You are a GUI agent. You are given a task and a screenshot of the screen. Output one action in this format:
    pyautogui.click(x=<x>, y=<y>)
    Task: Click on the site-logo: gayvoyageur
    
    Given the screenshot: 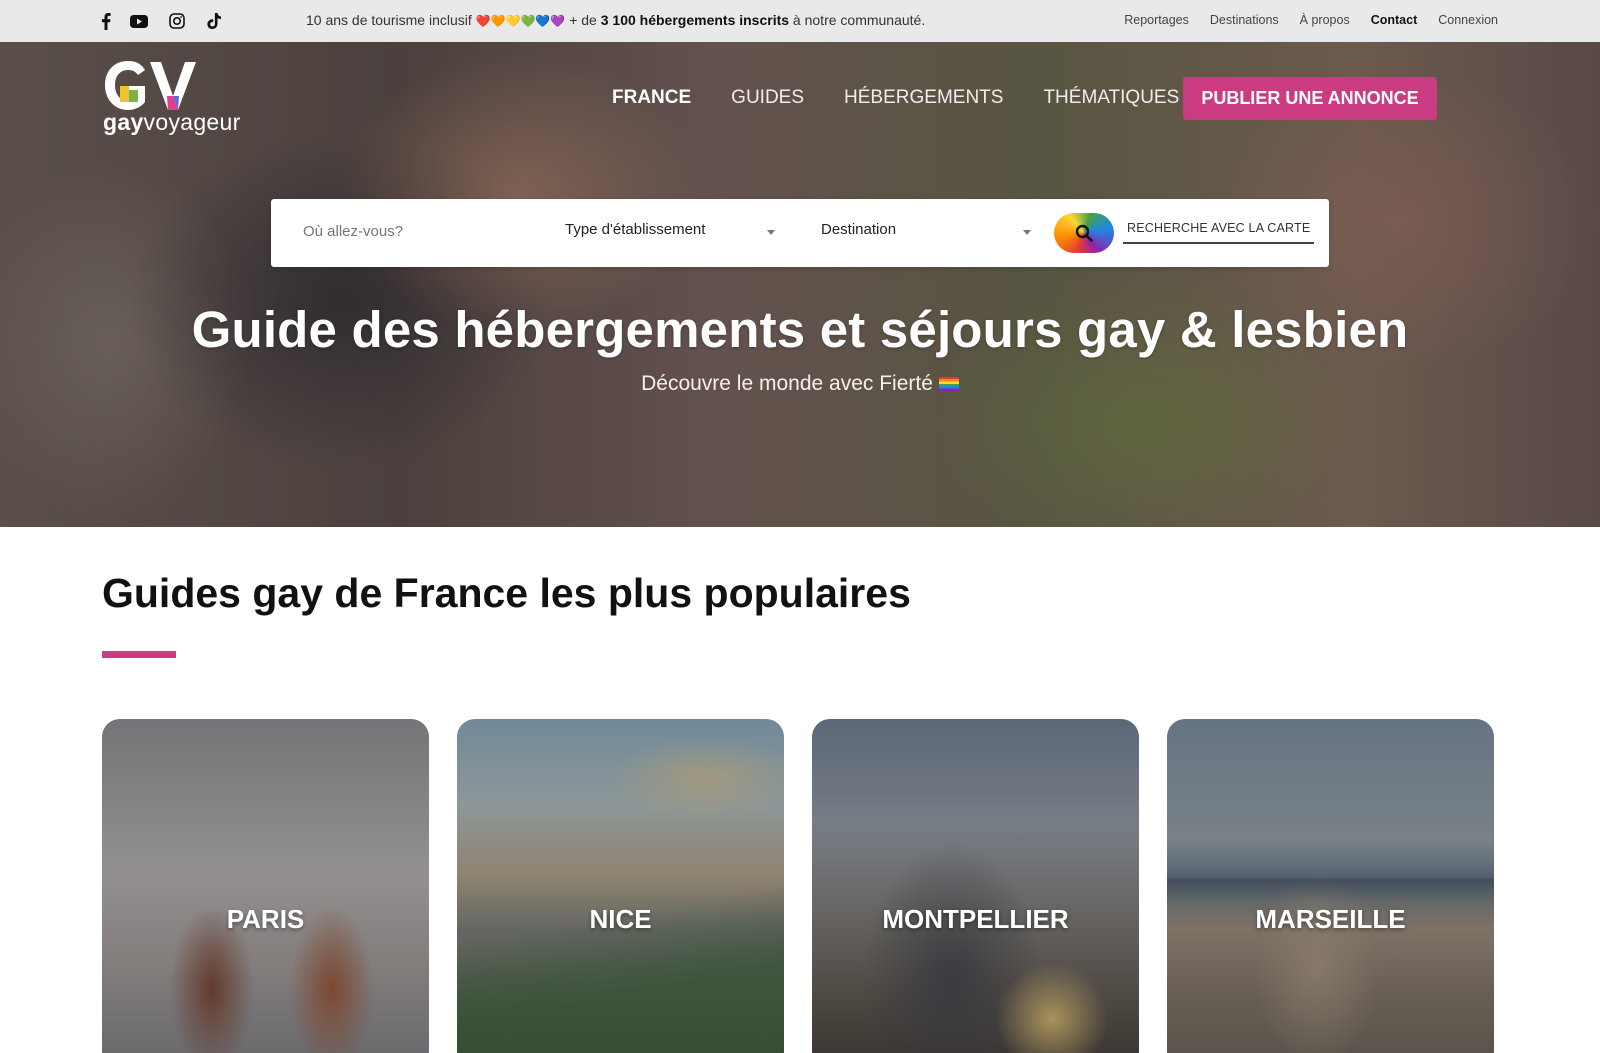 What is the action you would take?
    pyautogui.click(x=172, y=100)
    